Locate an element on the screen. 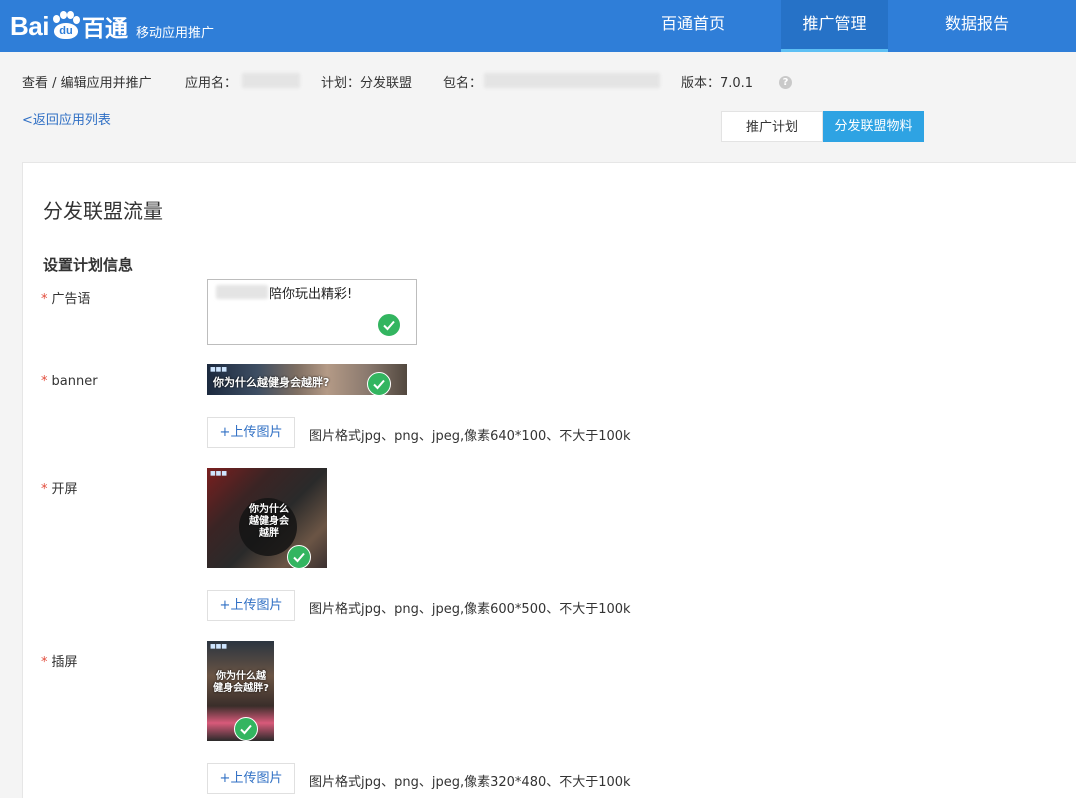 This screenshot has height=798, width=1076. ad-slogan-text: 陪你玩出精彩! is located at coordinates (311, 294).